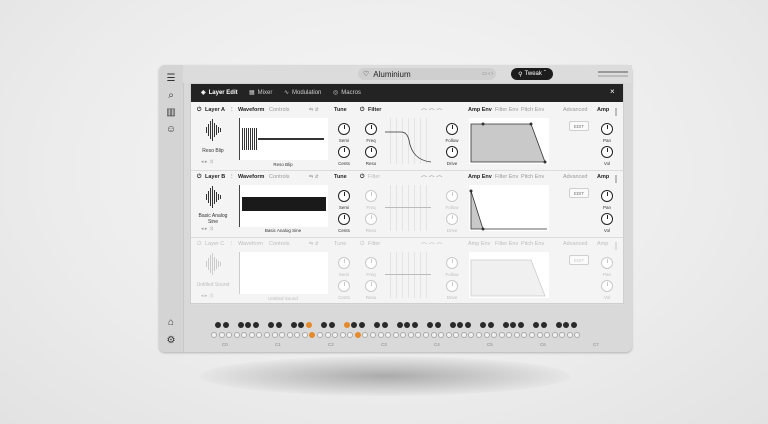 The height and width of the screenshot is (424, 768). I want to click on filter-type-icons: ⌒ ⌒ ⌒, so click(431, 111).